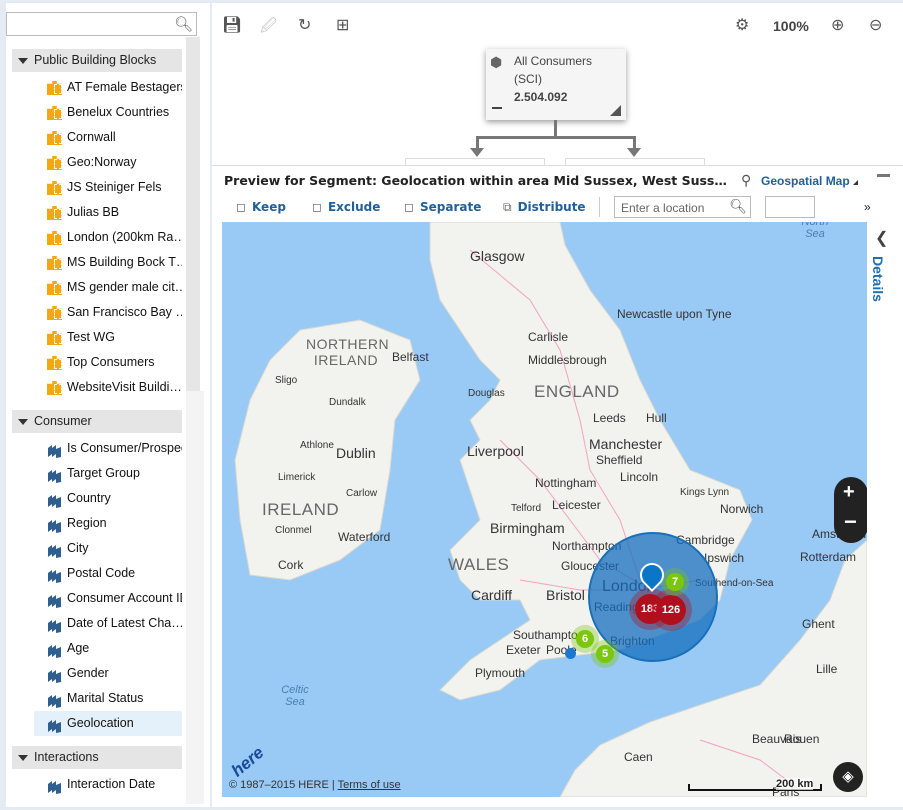  Describe the element at coordinates (849, 492) in the screenshot. I see `map-zoom-in-icon: +` at that location.